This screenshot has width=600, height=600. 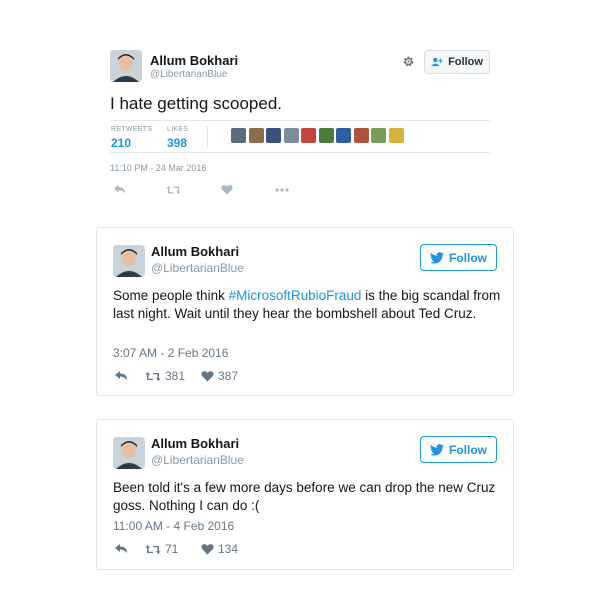 What do you see at coordinates (158, 168) in the screenshot?
I see `tweet-timestamp: 11:10 PM - 24 Mar 2016` at bounding box center [158, 168].